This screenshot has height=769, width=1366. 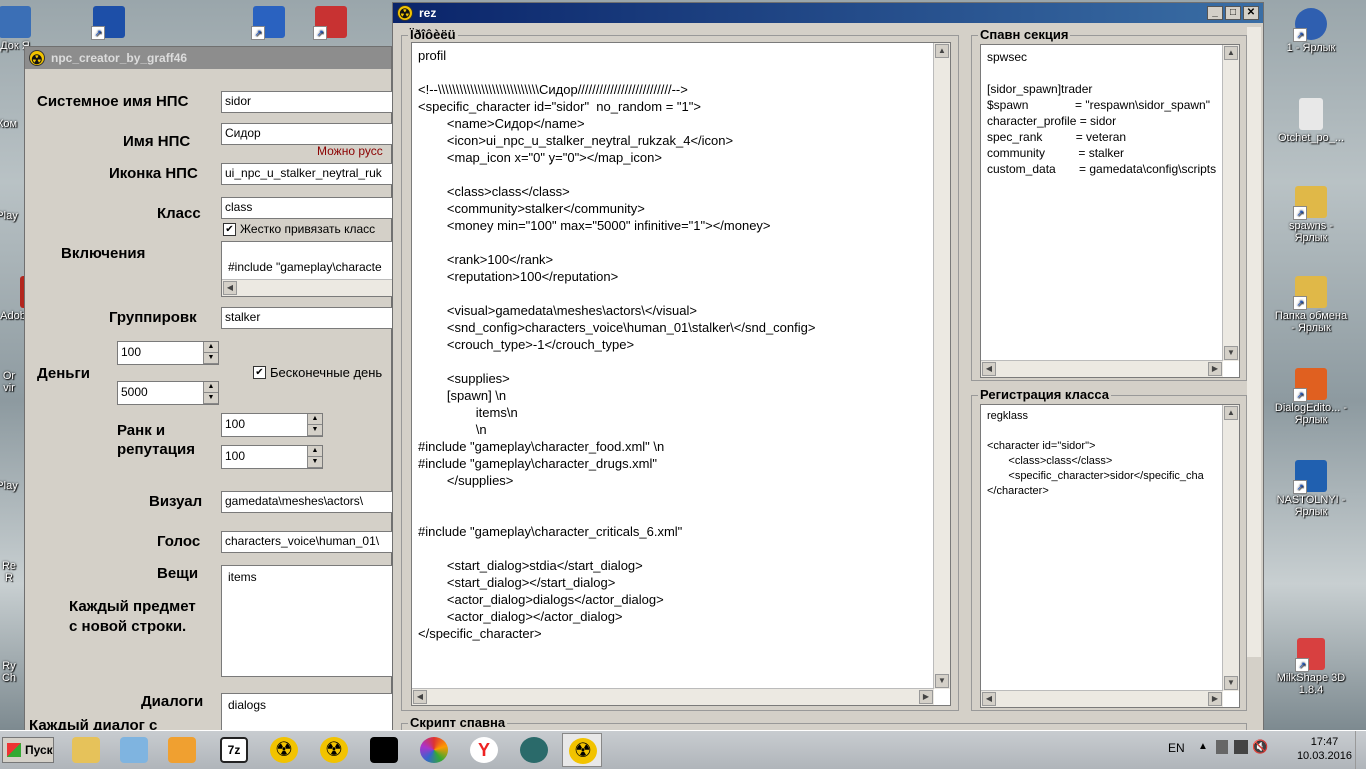 I want to click on taskbar-app-radiation-active: ☢, so click(x=582, y=750).